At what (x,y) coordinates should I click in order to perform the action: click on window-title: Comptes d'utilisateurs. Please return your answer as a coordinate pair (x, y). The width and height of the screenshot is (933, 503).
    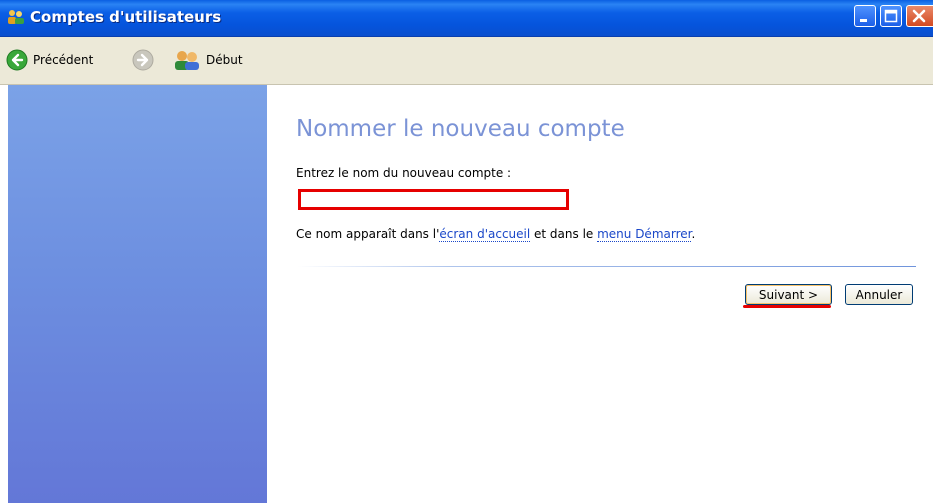
    Looking at the image, I should click on (126, 17).